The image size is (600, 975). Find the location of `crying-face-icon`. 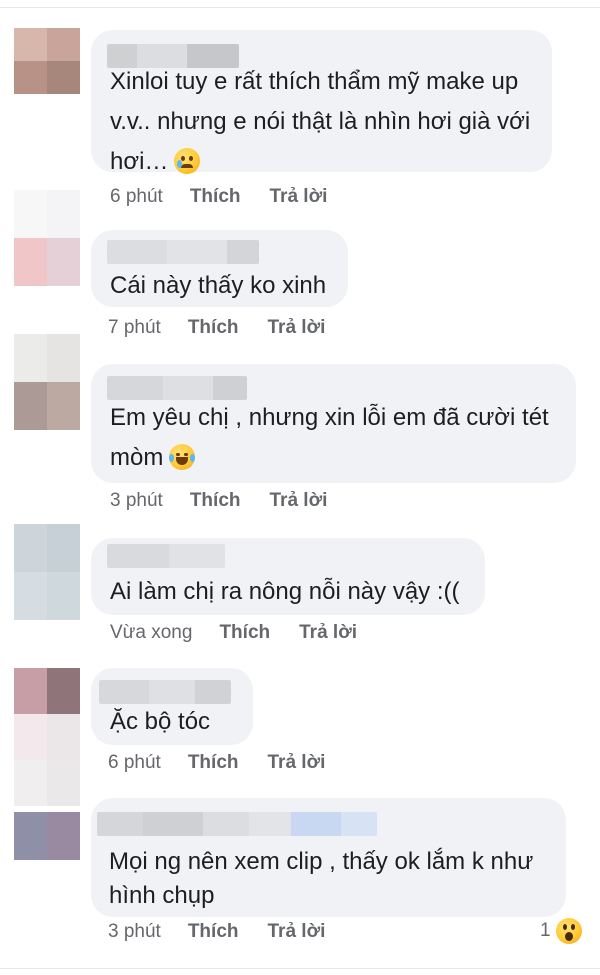

crying-face-icon is located at coordinates (187, 161).